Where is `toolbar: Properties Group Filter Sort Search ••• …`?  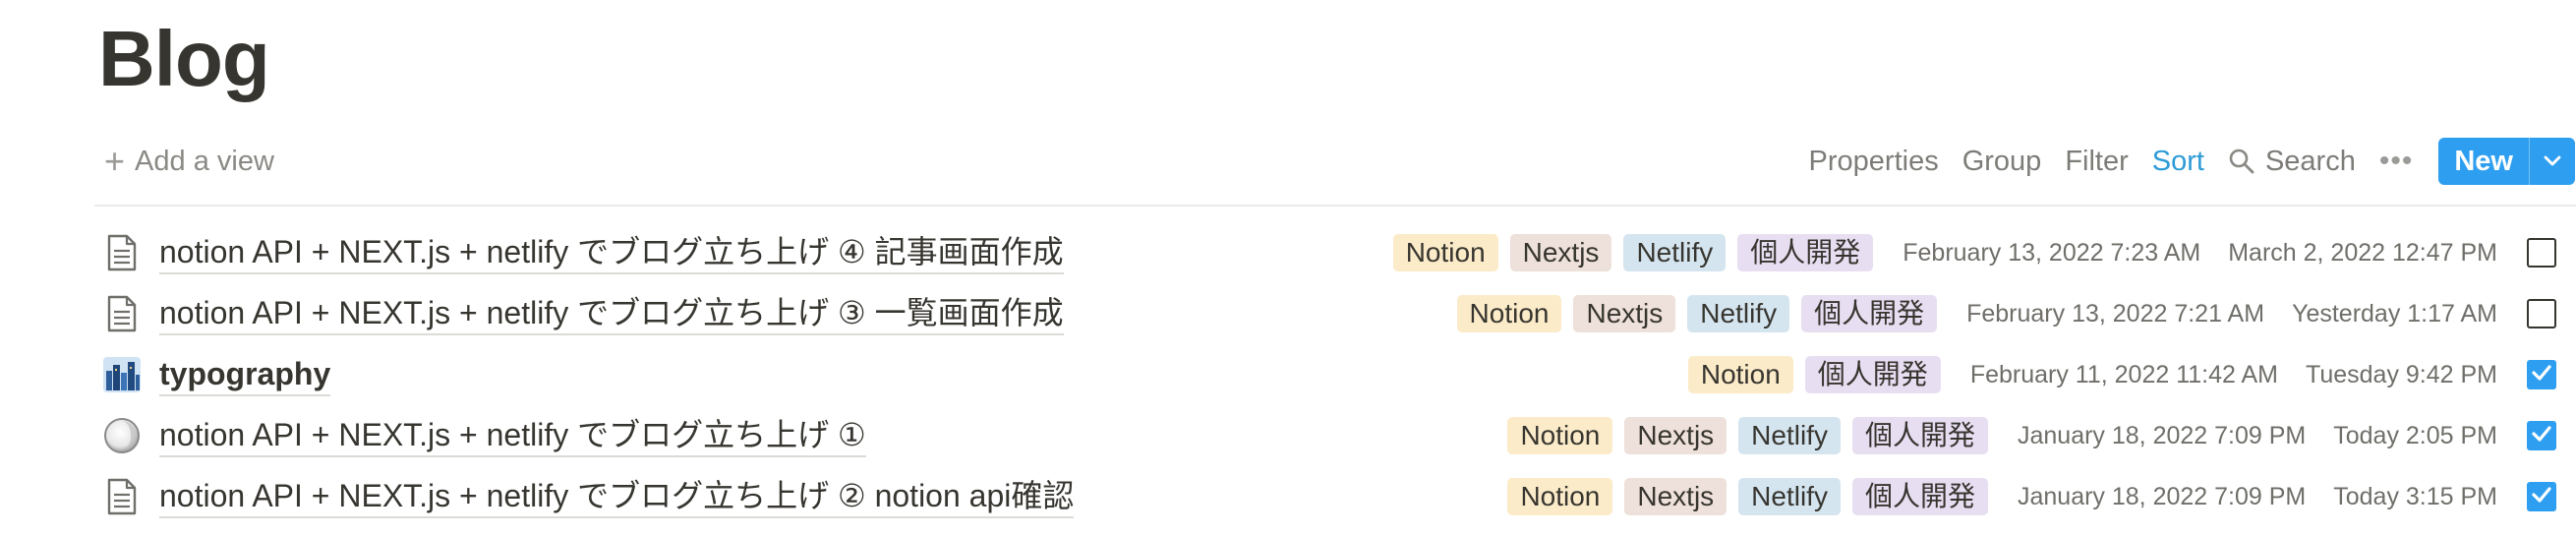
toolbar: Properties Group Filter Sort Search ••• … is located at coordinates (2192, 161).